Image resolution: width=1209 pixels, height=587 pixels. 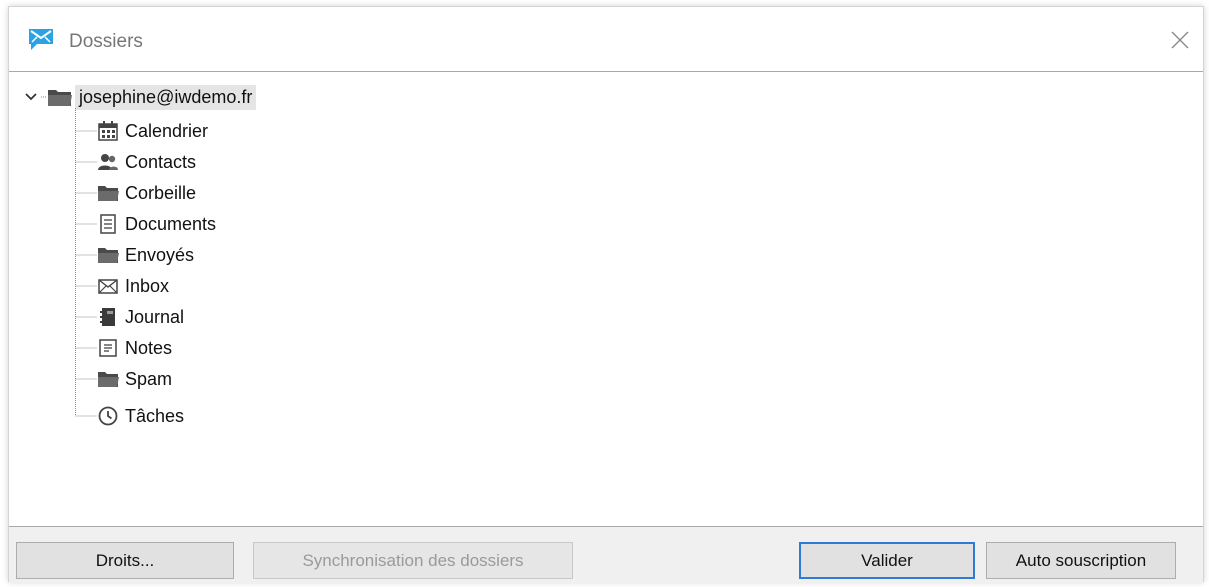 I want to click on title-bar: Dossiers, so click(x=606, y=39).